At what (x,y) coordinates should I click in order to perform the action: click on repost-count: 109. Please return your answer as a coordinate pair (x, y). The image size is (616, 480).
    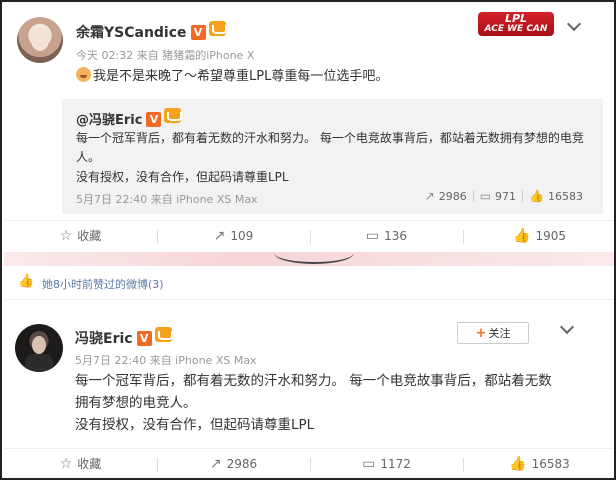
    Looking at the image, I should click on (242, 235).